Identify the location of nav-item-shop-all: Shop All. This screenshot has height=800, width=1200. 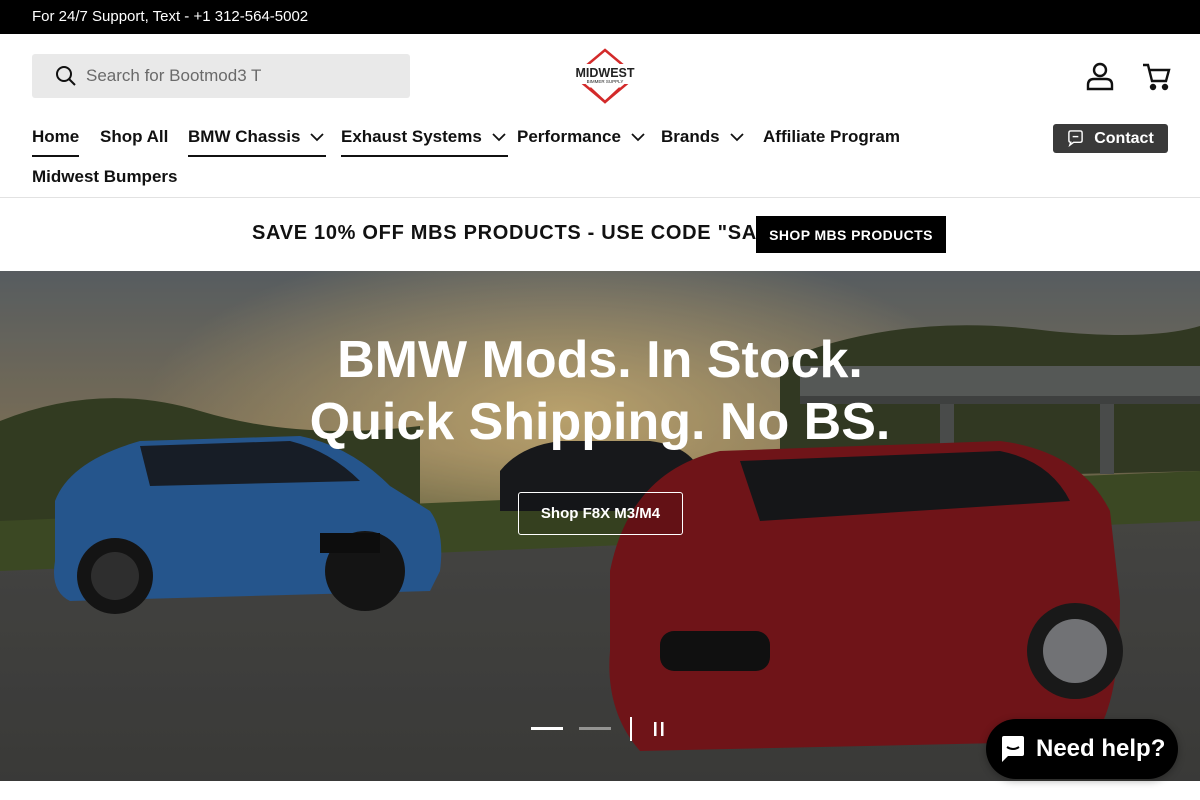
(134, 137).